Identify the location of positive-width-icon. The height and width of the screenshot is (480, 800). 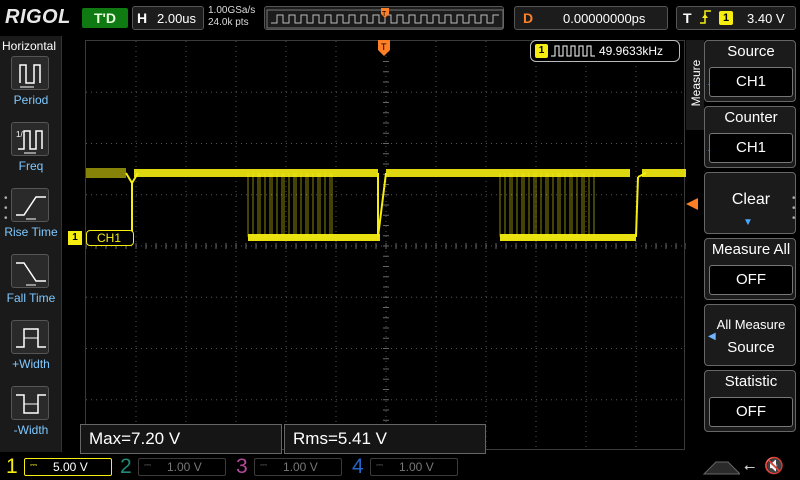
(30, 337).